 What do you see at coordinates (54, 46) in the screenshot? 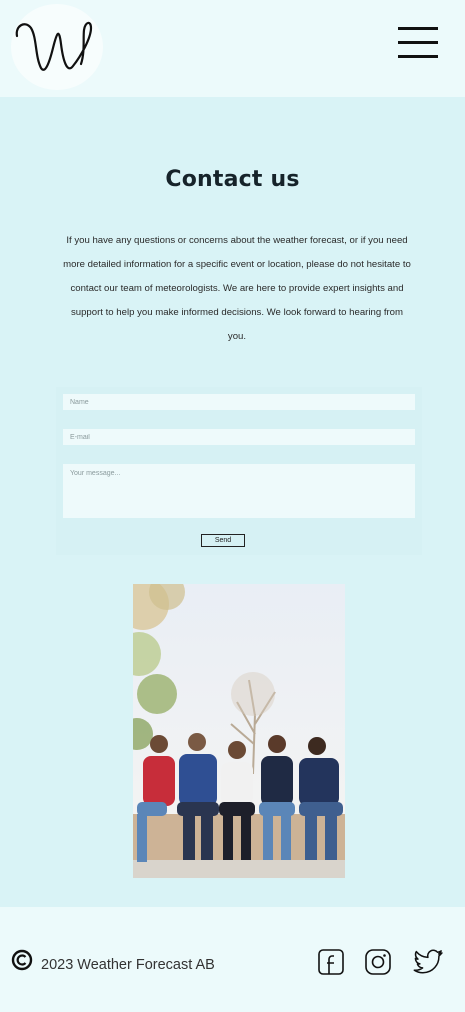
I see `logo-w-icon` at bounding box center [54, 46].